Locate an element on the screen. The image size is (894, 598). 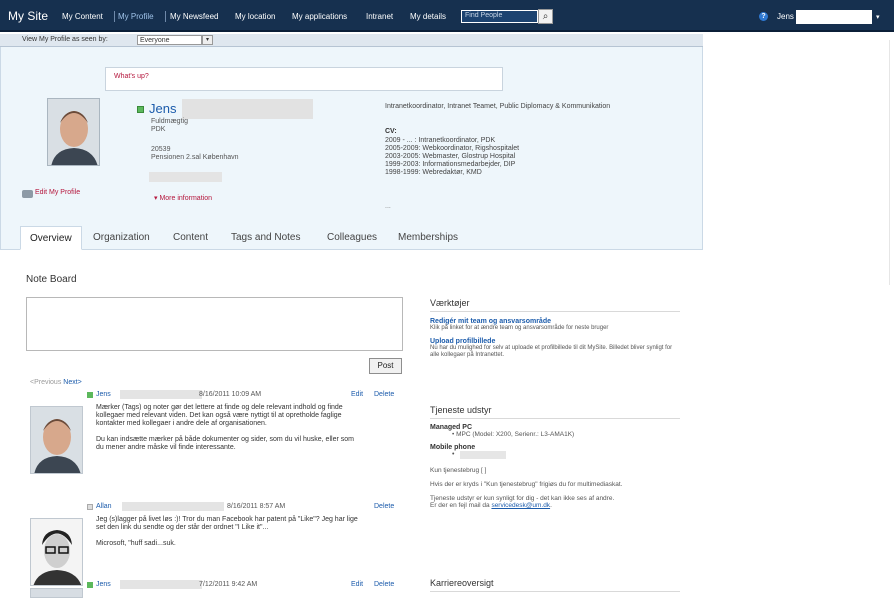
career-title: Karriereoversigt is located at coordinates (555, 585).